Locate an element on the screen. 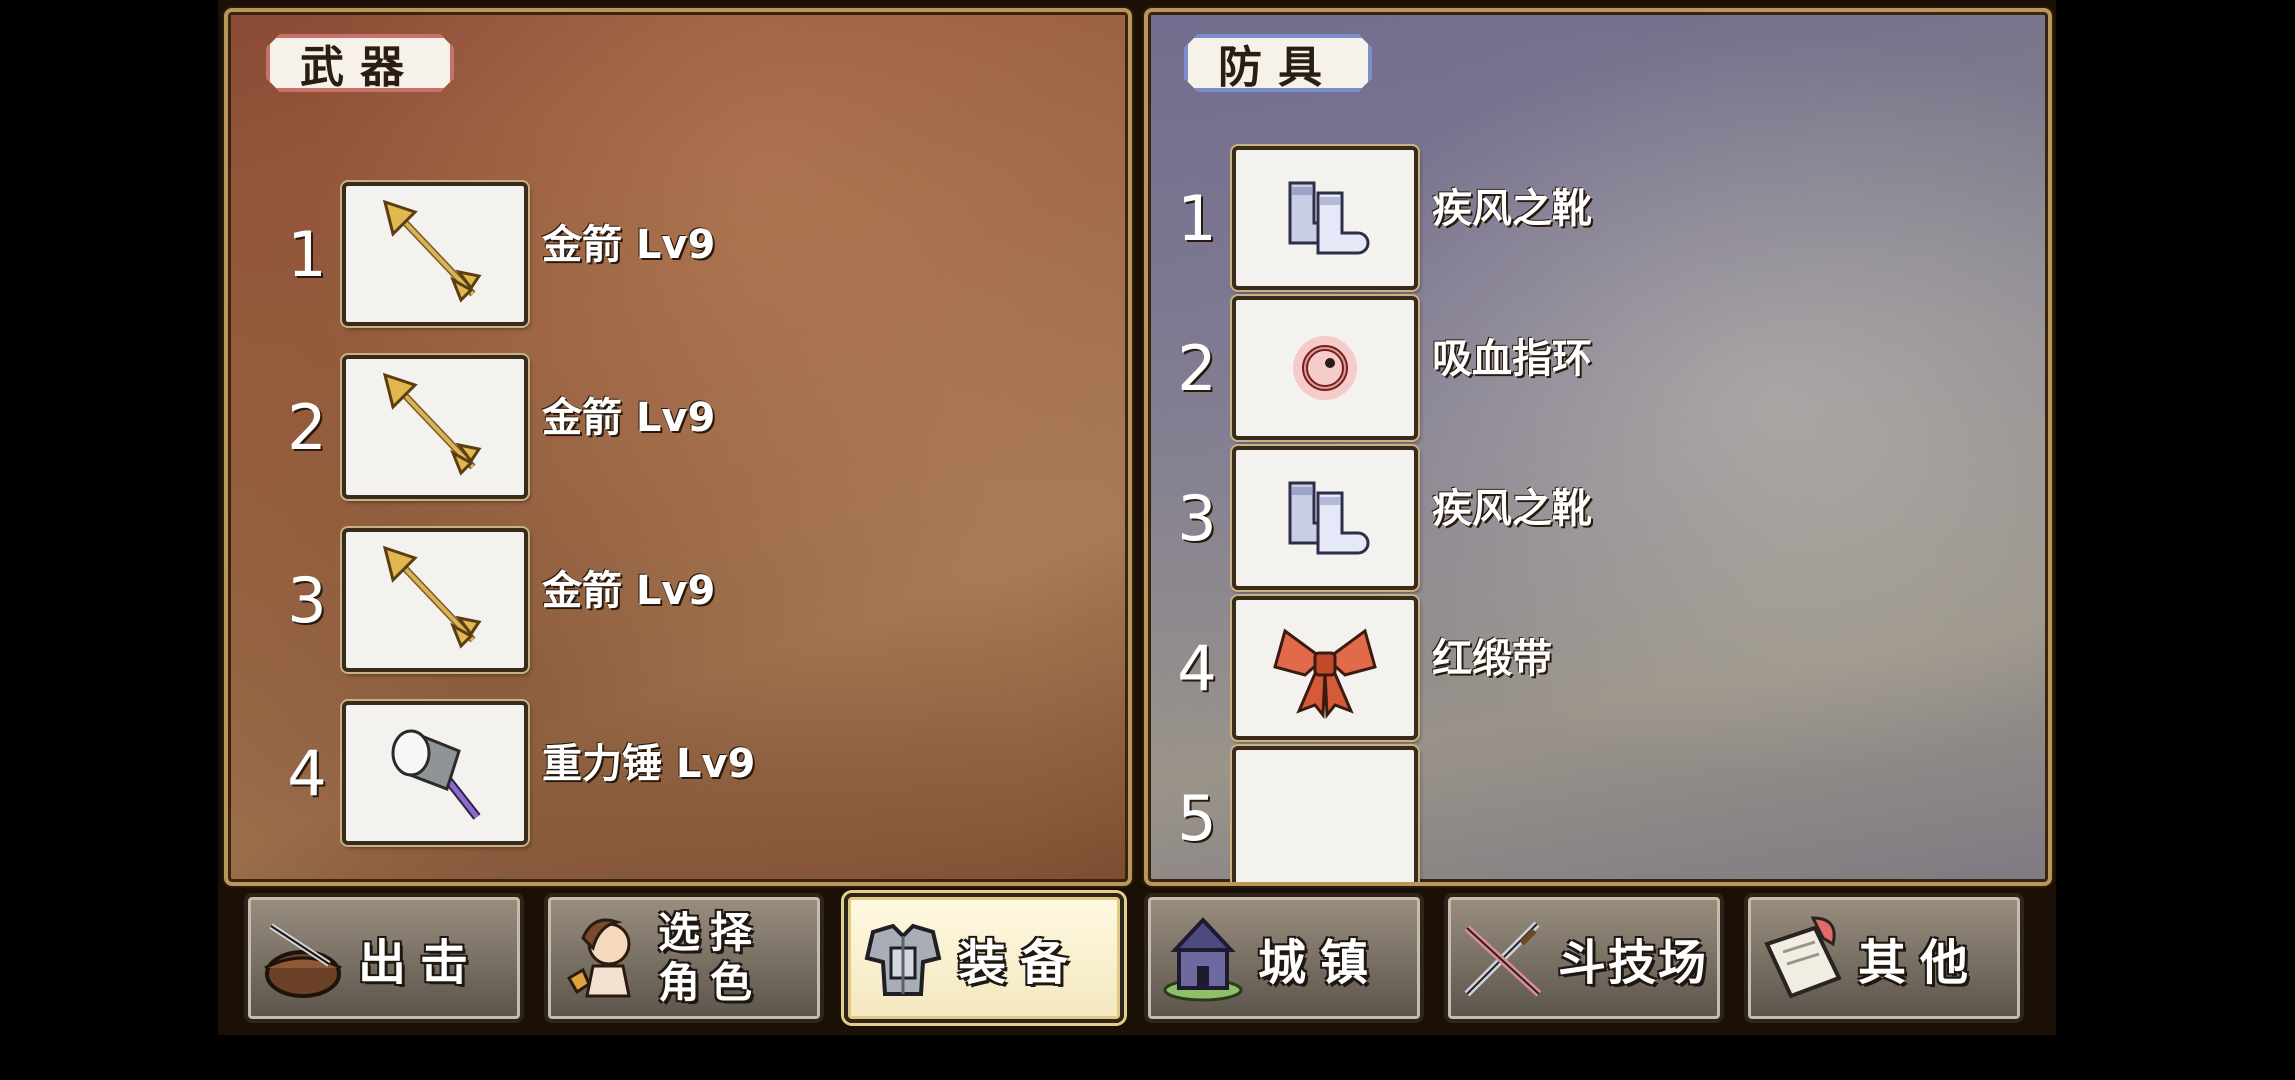 Image resolution: width=2295 pixels, height=1080 pixels. castle-icon is located at coordinates (1203, 958).